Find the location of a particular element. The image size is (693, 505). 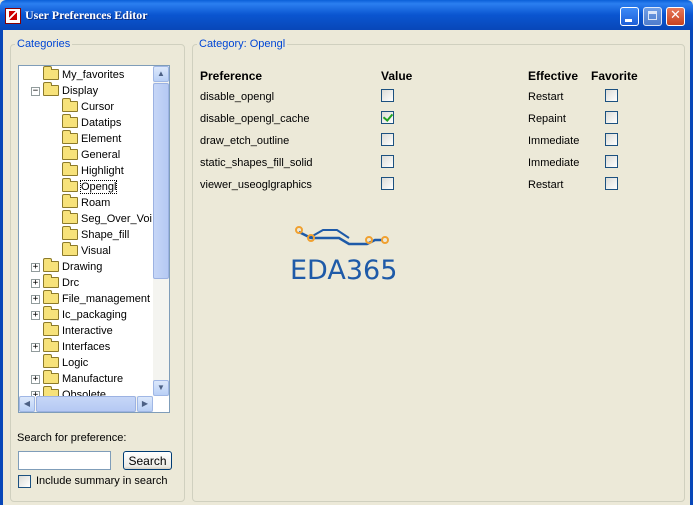

tree-item-label: Shape_fill is located at coordinates (105, 235).